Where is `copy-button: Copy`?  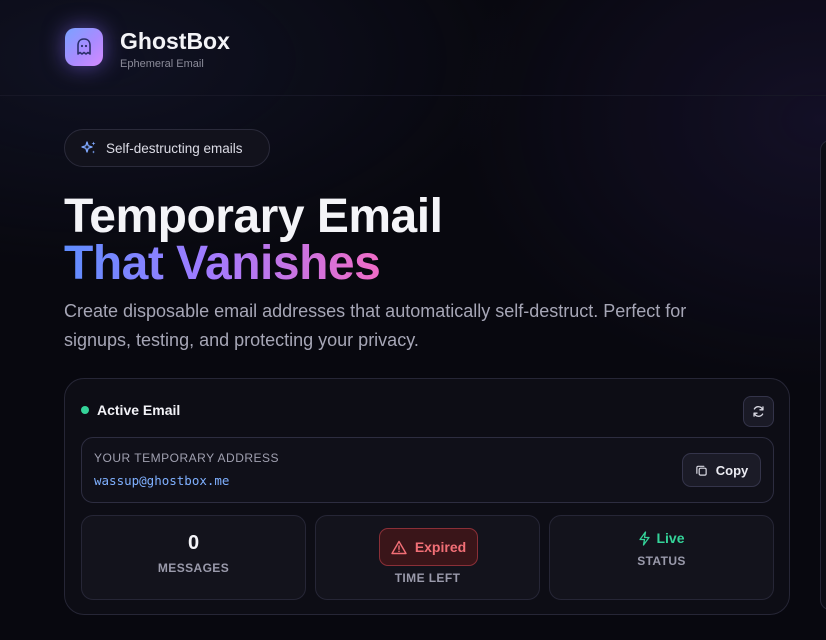
copy-button: Copy is located at coordinates (721, 470).